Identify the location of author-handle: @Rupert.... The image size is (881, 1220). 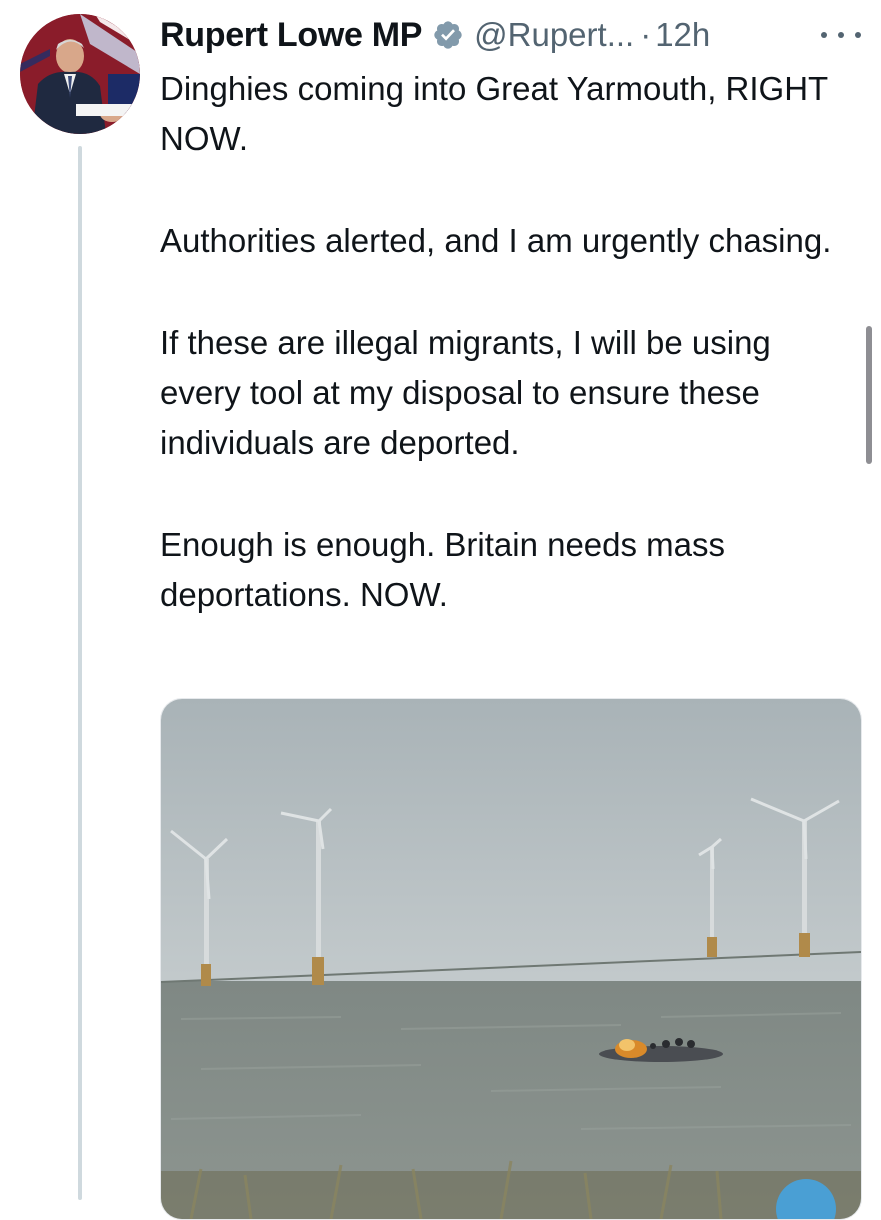
(554, 35).